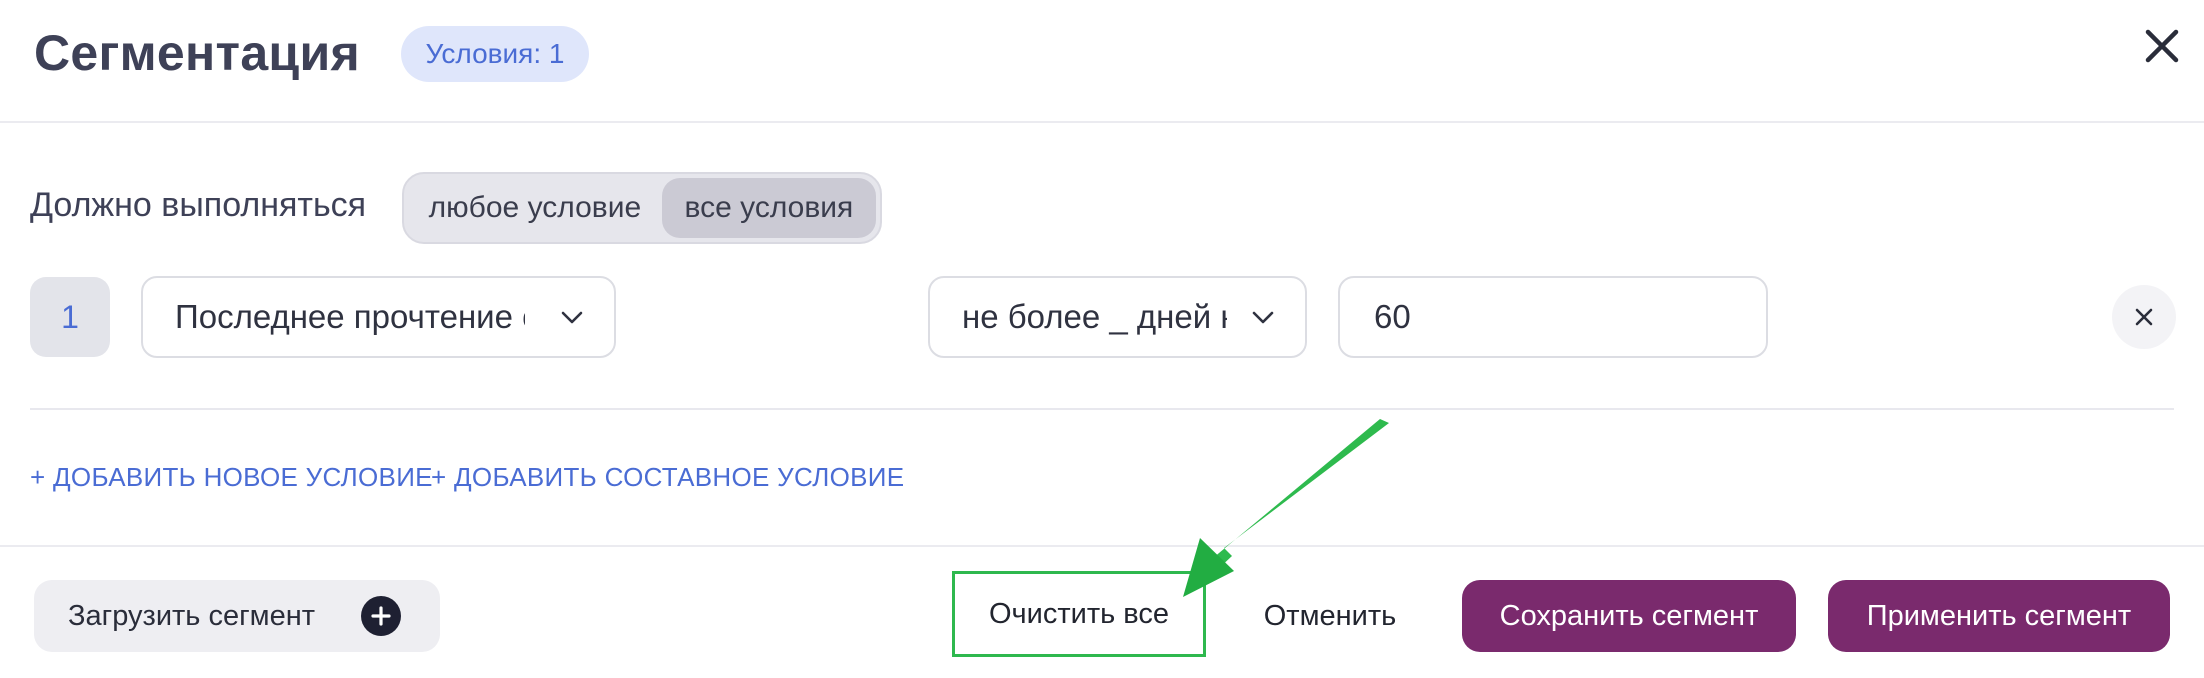 This screenshot has width=2204, height=678. Describe the element at coordinates (1102, 409) in the screenshot. I see `divider` at that location.